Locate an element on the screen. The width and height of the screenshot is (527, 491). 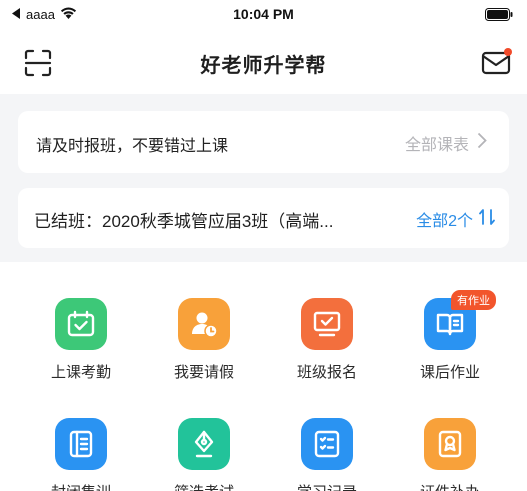
grid-item-attendance: 上课考勤 is located at coordinates (81, 340).